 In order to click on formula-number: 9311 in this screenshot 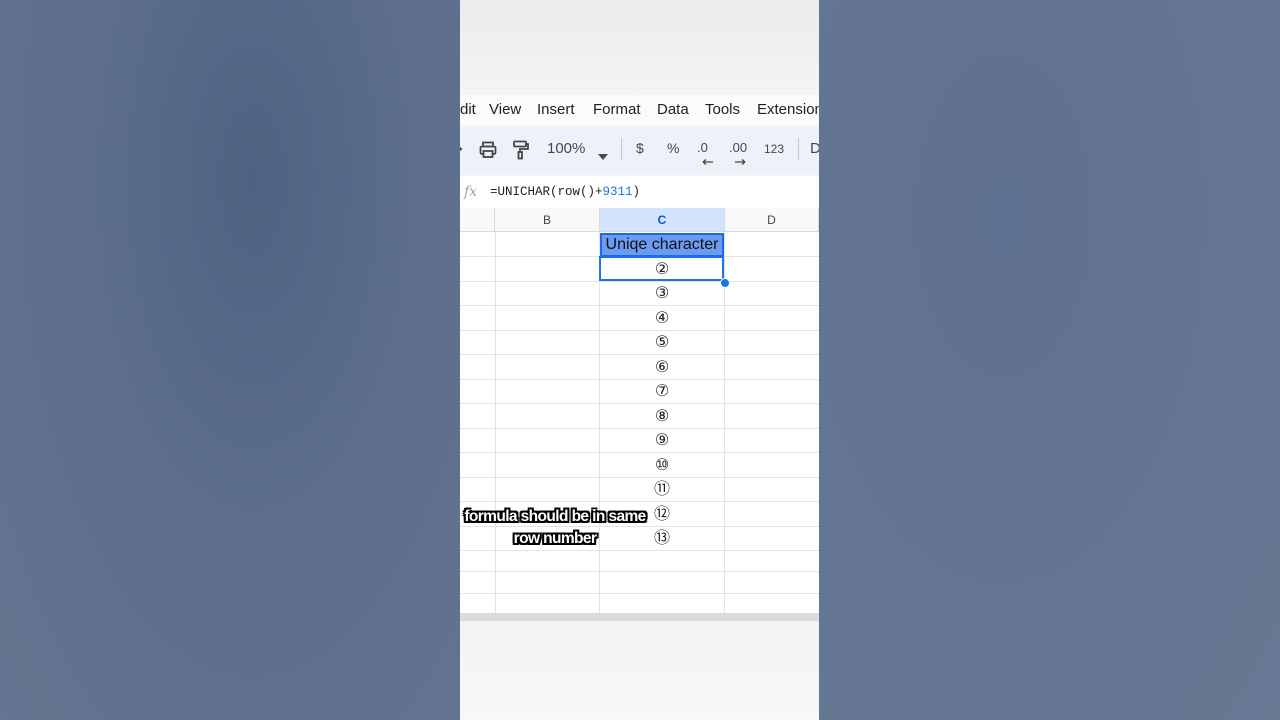, I will do `click(617, 192)`.